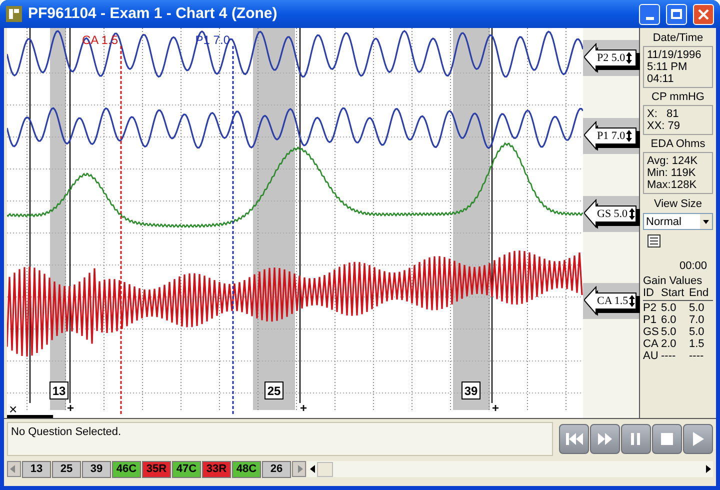 The width and height of the screenshot is (720, 490). I want to click on notepad-icon, so click(654, 241).